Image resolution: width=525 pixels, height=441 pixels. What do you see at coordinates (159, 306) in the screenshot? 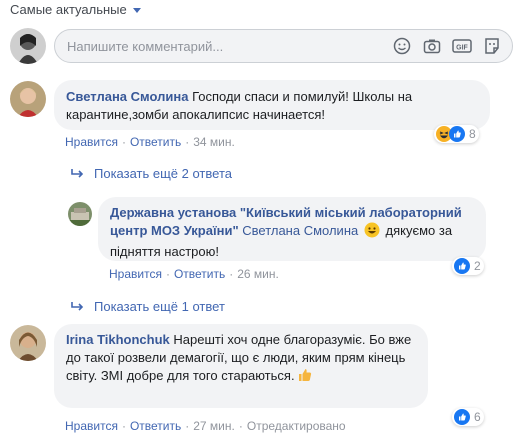
I see `show-more-label: Показать ещё 1 ответ` at bounding box center [159, 306].